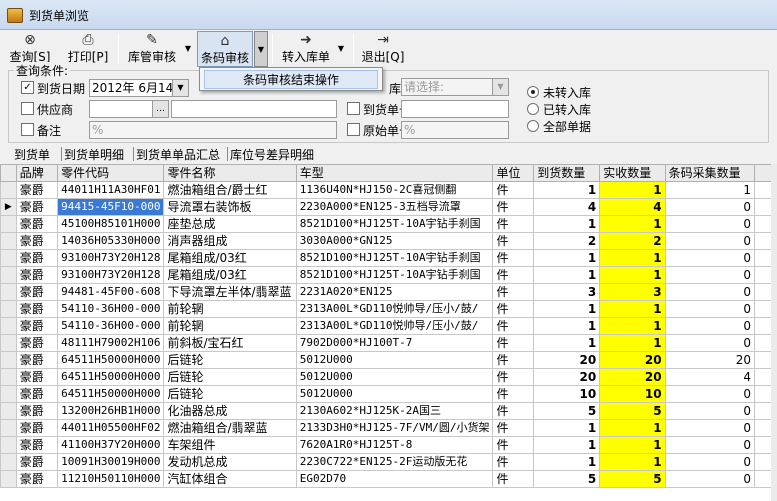 The height and width of the screenshot is (501, 777). I want to click on part-code-cell: 48111H79002H106, so click(111, 343).